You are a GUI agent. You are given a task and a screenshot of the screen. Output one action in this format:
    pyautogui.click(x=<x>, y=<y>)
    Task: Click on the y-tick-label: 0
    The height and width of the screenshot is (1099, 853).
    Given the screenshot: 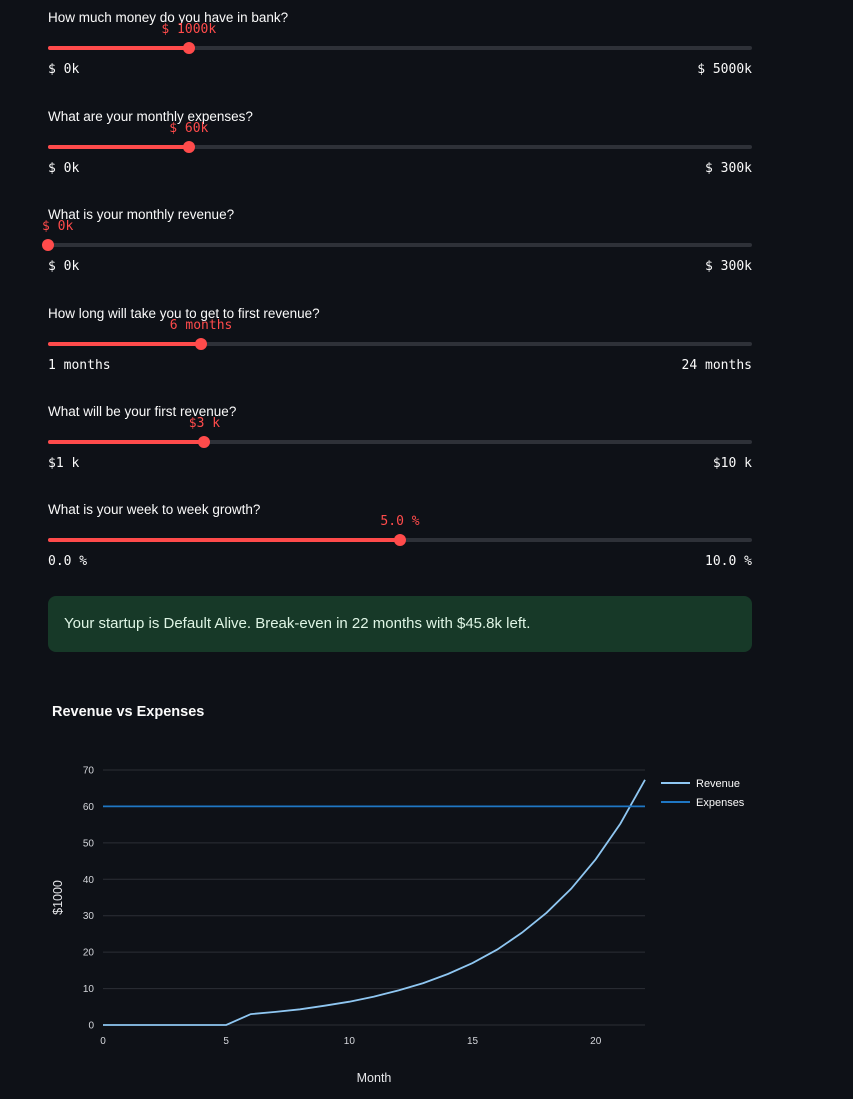 What is the action you would take?
    pyautogui.click(x=91, y=1026)
    